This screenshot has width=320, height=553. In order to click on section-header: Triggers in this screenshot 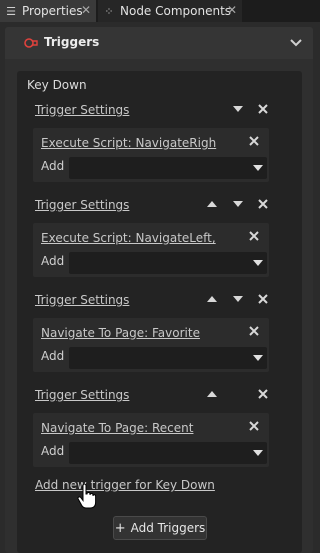, I will do `click(159, 43)`.